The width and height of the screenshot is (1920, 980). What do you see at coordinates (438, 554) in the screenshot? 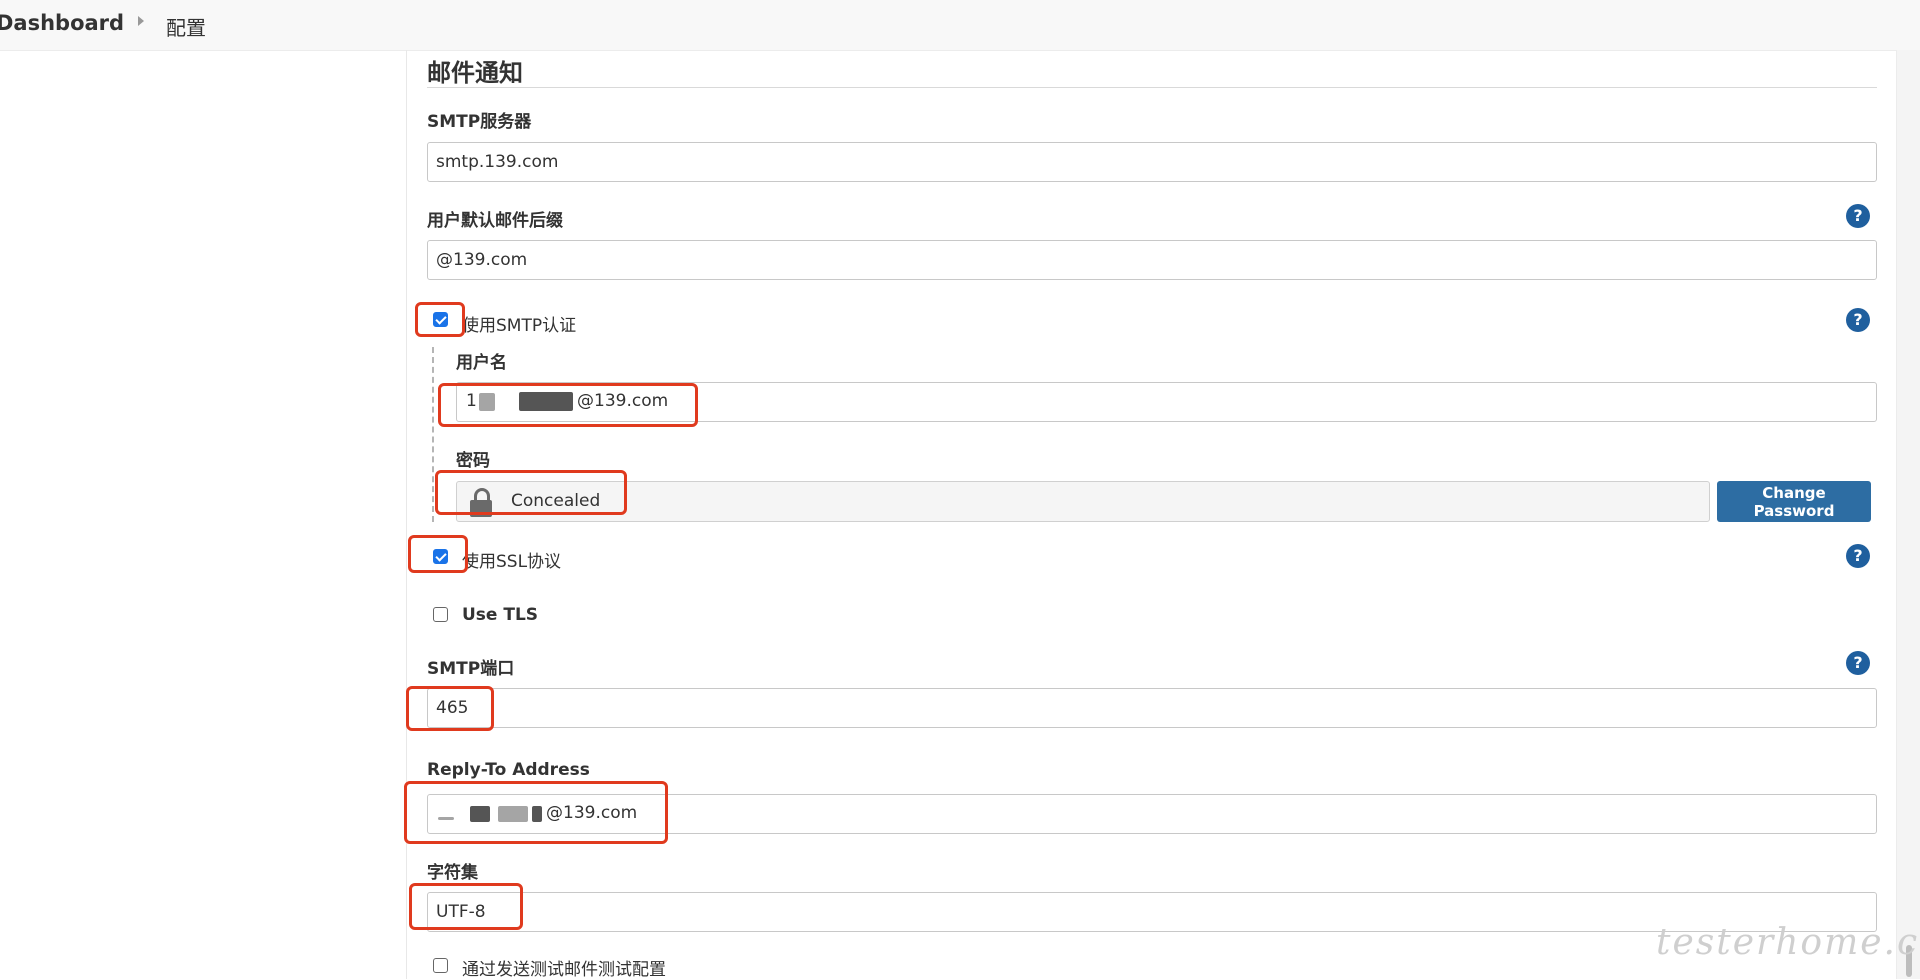
I see `highlight-ssl` at bounding box center [438, 554].